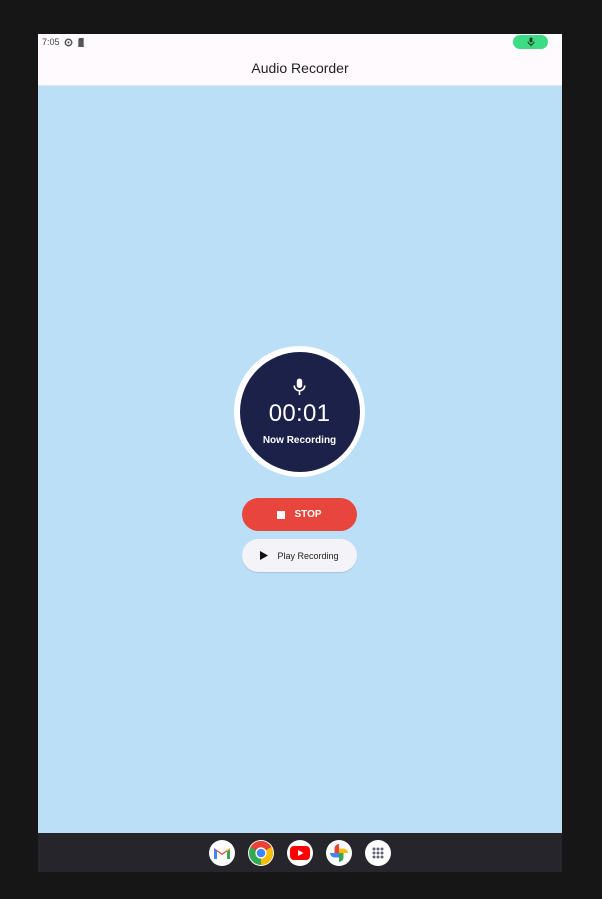 The height and width of the screenshot is (899, 602). Describe the element at coordinates (81, 42) in the screenshot. I see `sd-card-icon` at that location.